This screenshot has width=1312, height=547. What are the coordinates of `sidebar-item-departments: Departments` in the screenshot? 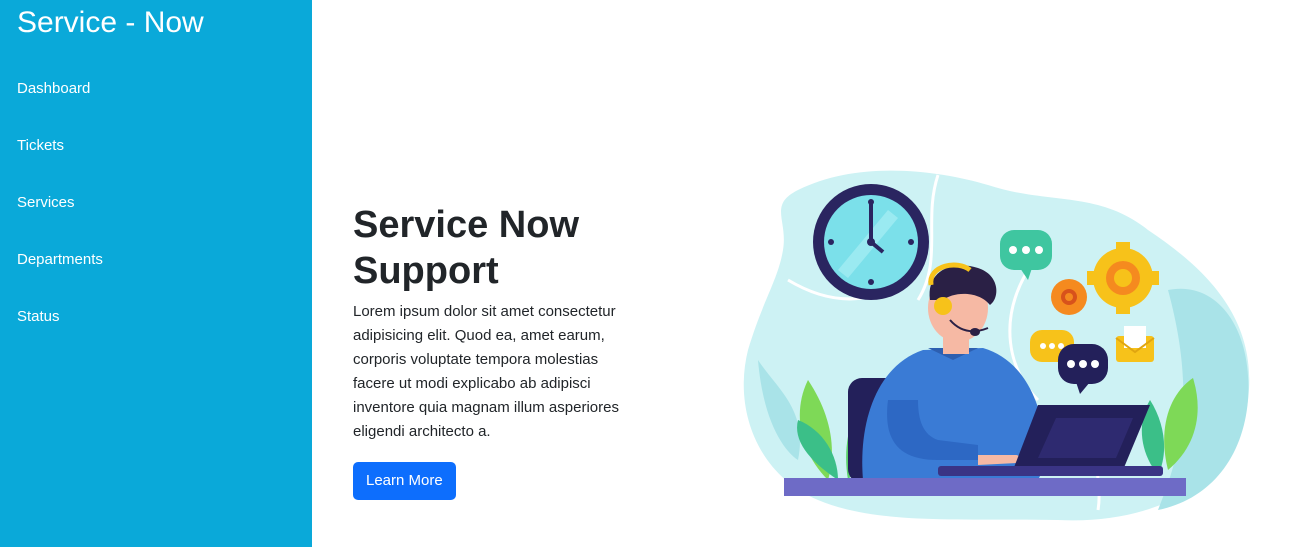 It's located at (60, 269).